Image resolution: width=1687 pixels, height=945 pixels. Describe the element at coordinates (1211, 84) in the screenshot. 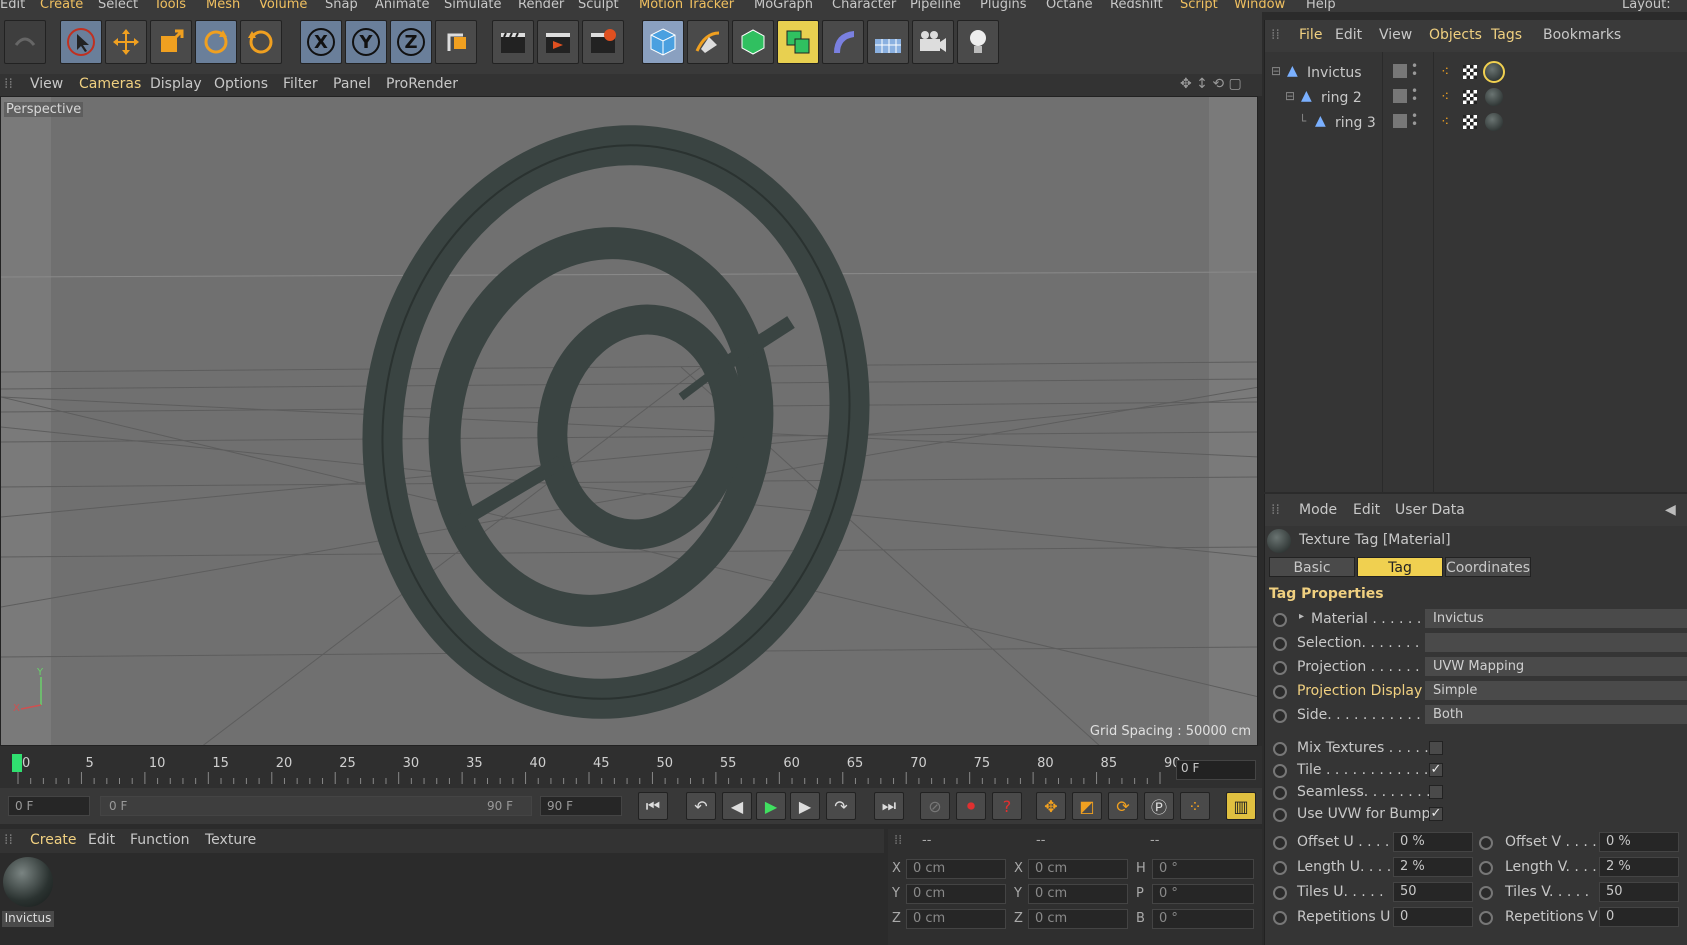

I see `viewport-nav-icons: ✥ ↕ ⟲ ▢` at that location.